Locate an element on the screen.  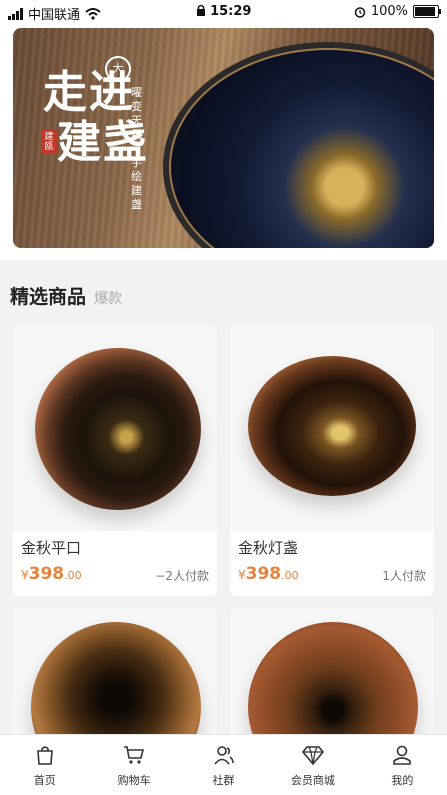
bottom-tab-bar: 首页 购物车 社群 会员商城 我的 is located at coordinates (223, 764).